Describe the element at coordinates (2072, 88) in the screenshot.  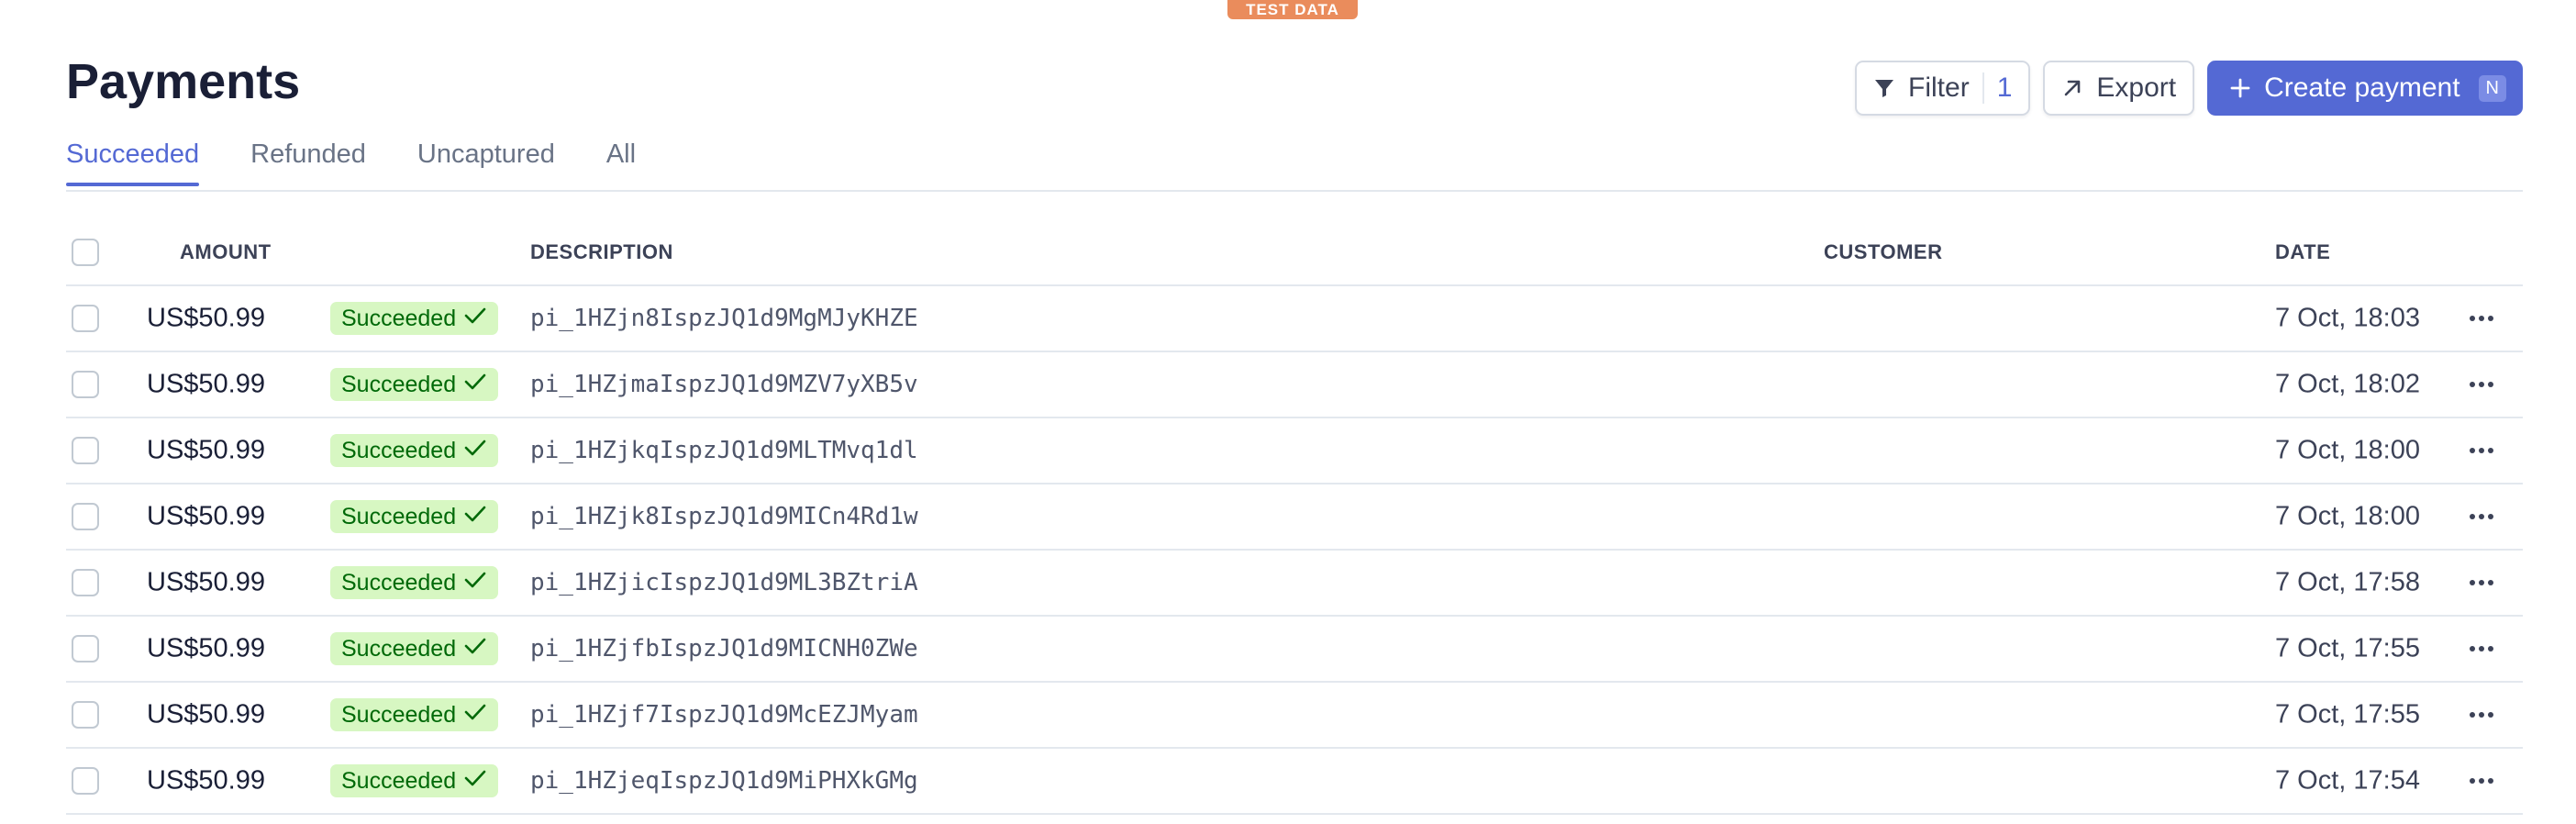
I see `arrow-up-right-icon` at that location.